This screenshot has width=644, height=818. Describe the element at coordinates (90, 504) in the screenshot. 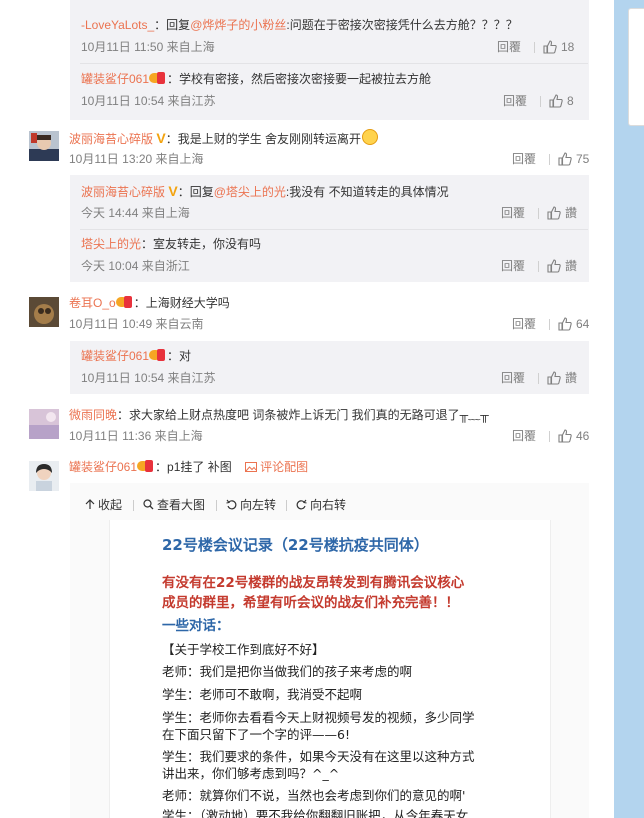

I see `arrow-up-icon` at that location.